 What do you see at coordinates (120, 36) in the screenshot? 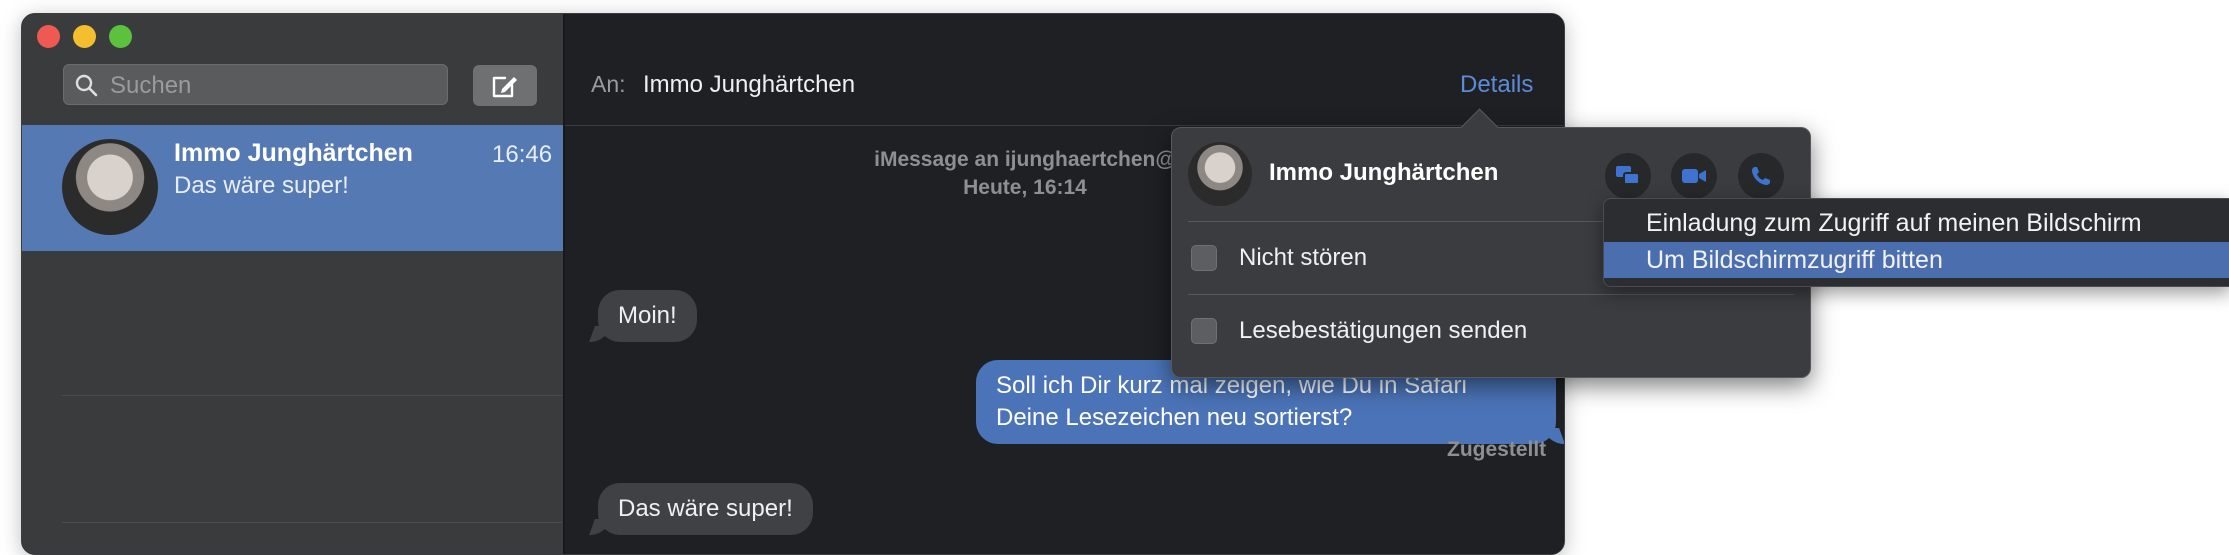
I see `maximize-window-button` at bounding box center [120, 36].